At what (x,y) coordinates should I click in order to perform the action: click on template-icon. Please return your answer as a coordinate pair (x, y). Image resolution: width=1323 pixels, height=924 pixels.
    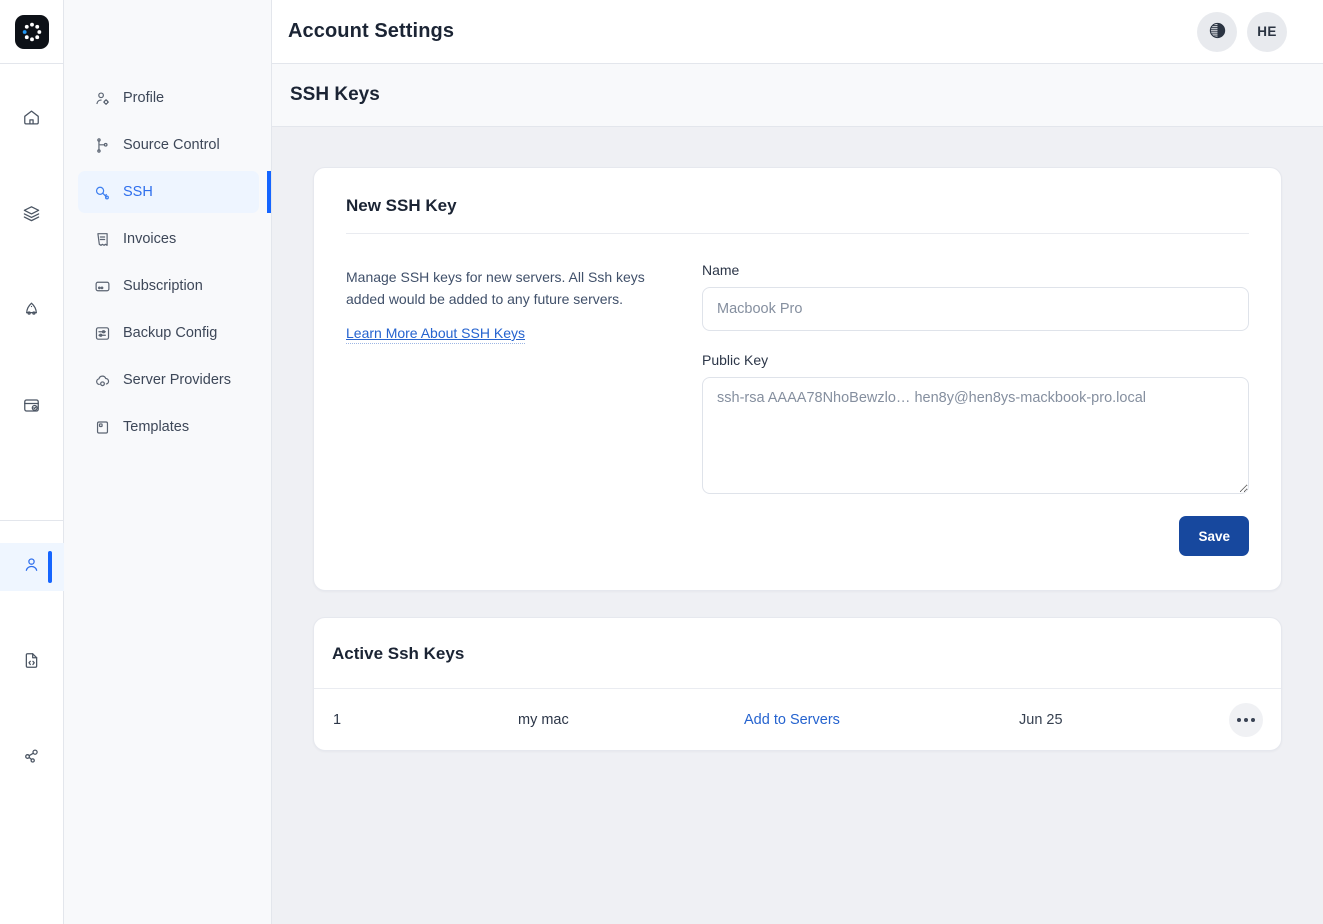
    Looking at the image, I should click on (102, 427).